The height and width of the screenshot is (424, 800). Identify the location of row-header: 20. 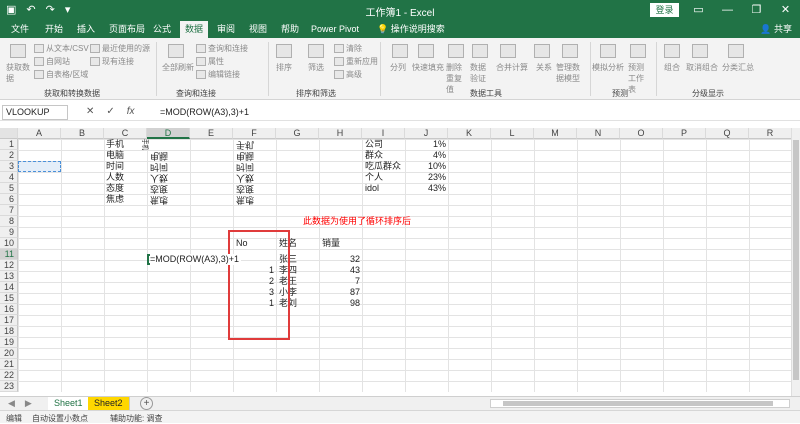
(9, 353).